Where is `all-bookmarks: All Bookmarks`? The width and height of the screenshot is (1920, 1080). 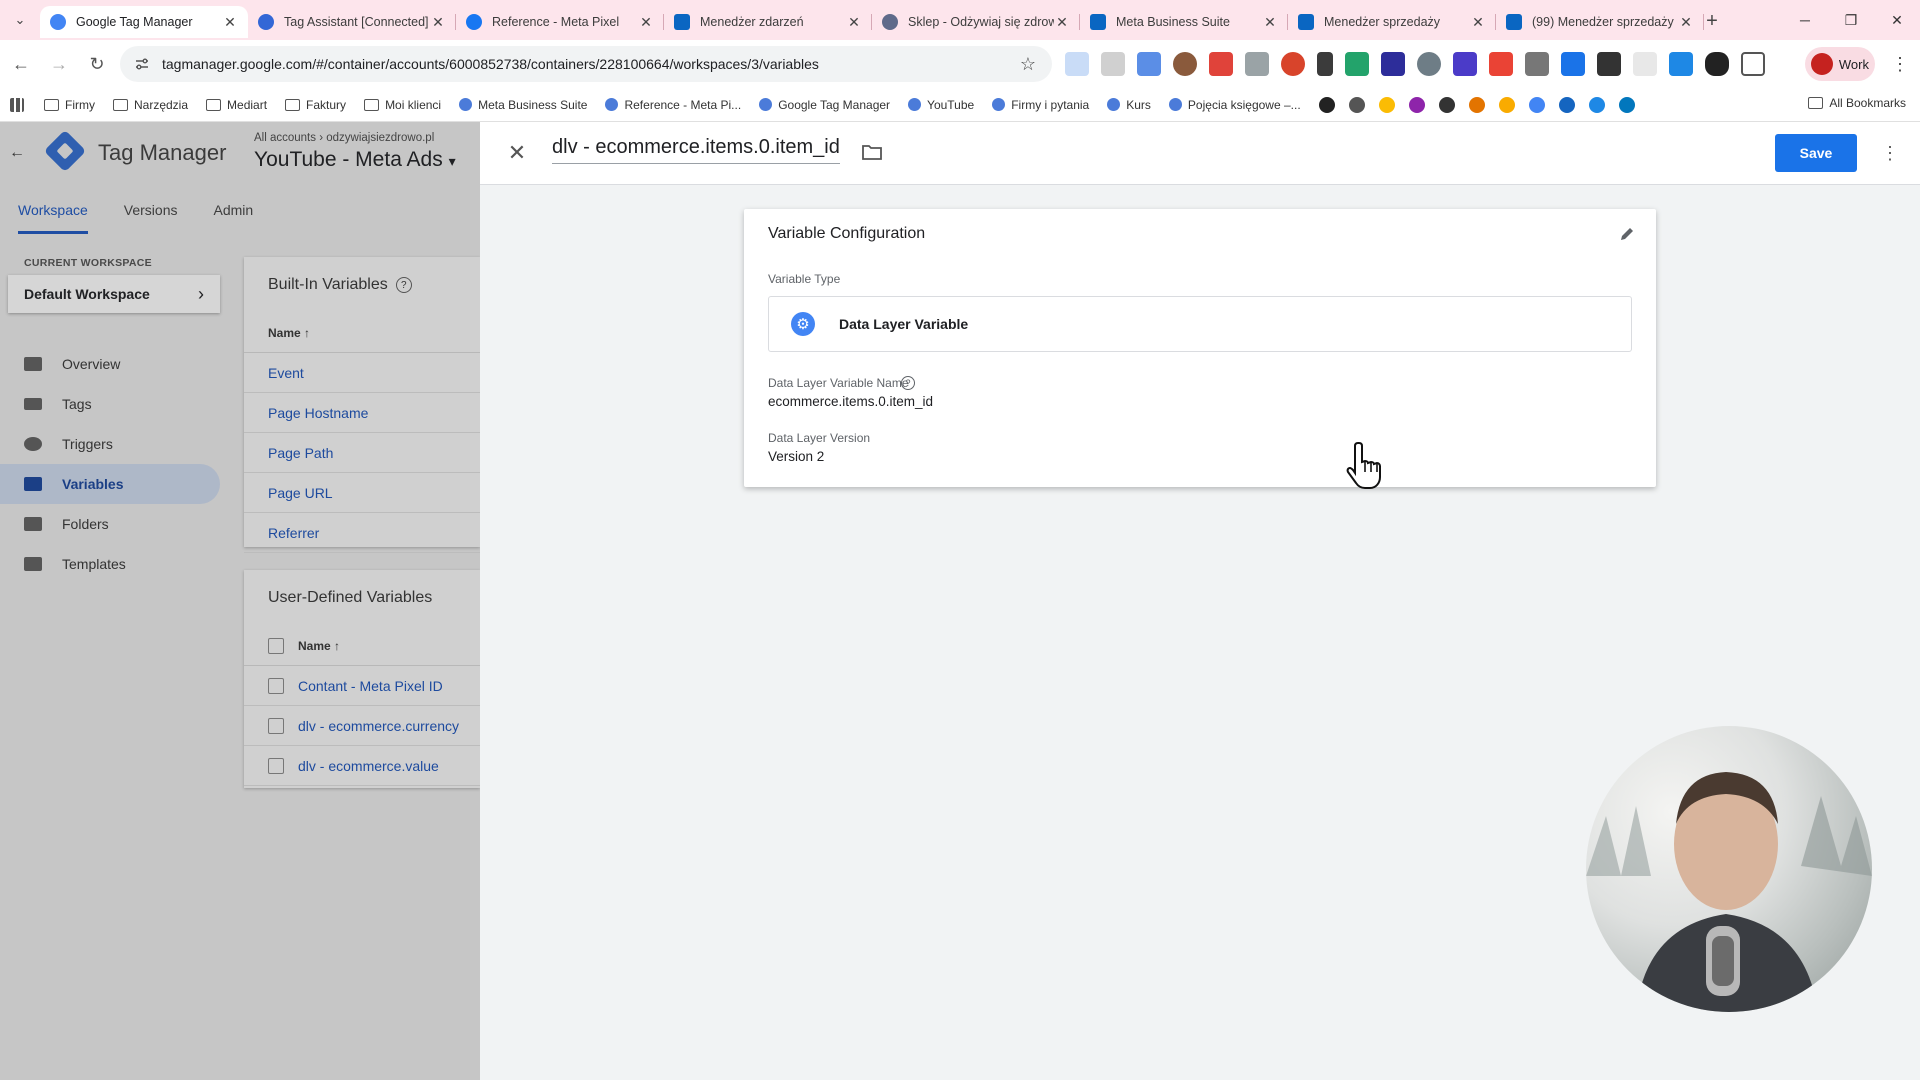 all-bookmarks: All Bookmarks is located at coordinates (1857, 103).